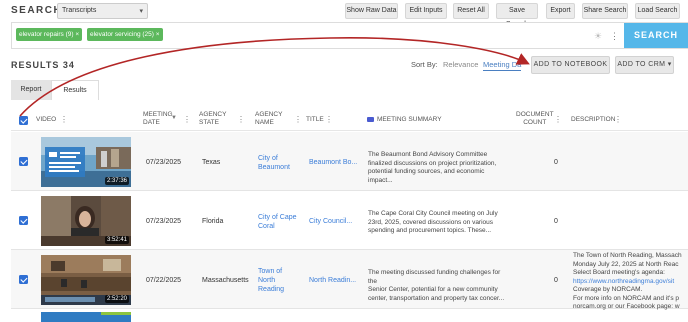 The height and width of the screenshot is (322, 688). I want to click on column-header-agency-name: AGENCY NAME, so click(268, 119).